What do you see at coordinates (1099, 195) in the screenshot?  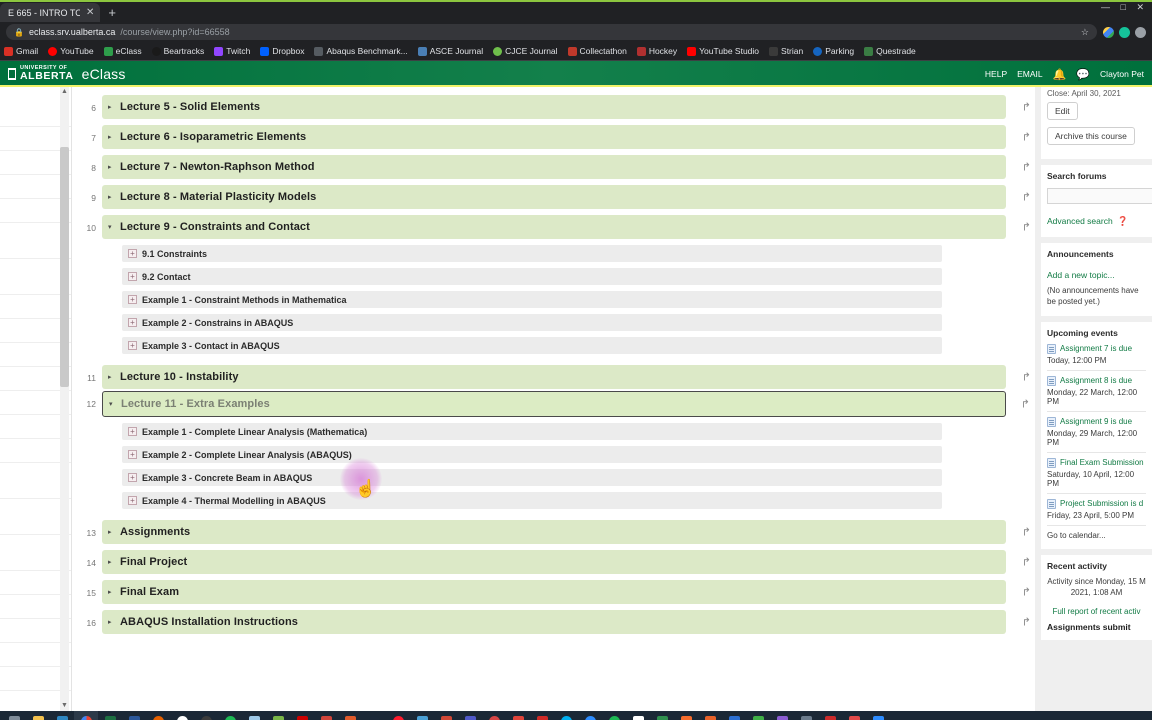 I see `search-forums-input` at bounding box center [1099, 195].